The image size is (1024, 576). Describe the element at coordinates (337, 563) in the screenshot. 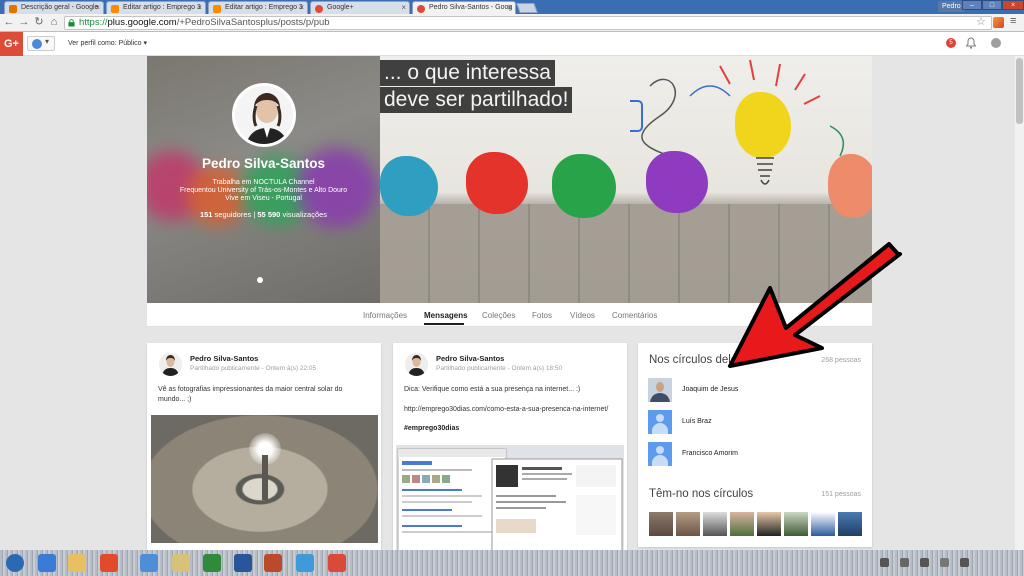

I see `chrome-icon` at that location.